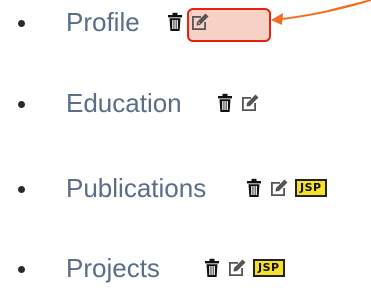  What do you see at coordinates (113, 268) in the screenshot?
I see `list-item-label: Projects` at bounding box center [113, 268].